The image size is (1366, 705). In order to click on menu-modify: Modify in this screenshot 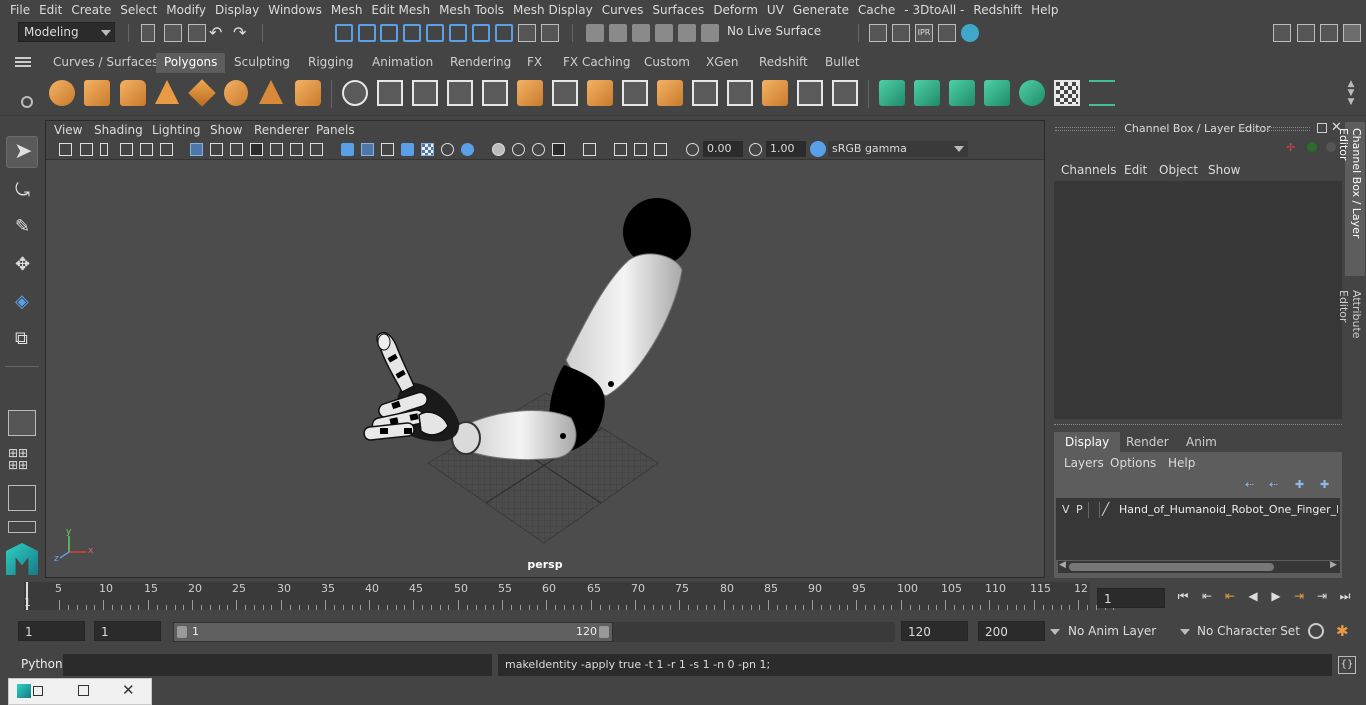, I will do `click(181, 10)`.